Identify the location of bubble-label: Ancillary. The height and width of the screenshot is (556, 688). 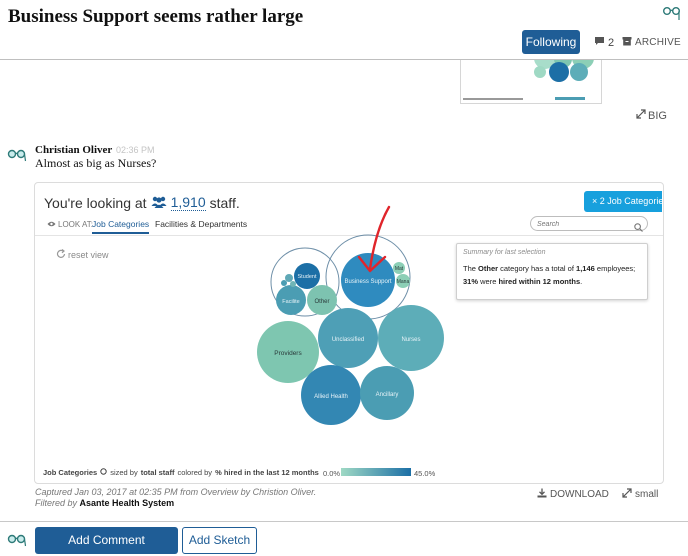
(387, 395).